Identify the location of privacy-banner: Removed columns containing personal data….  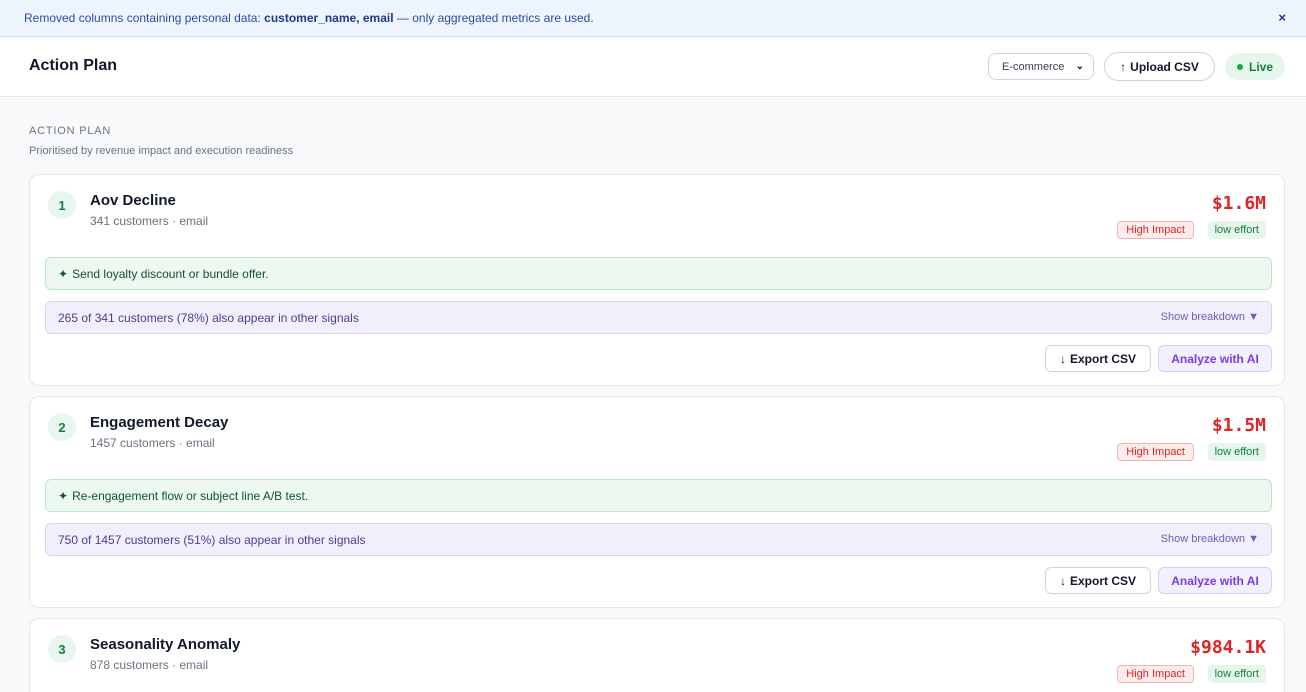
(653, 18).